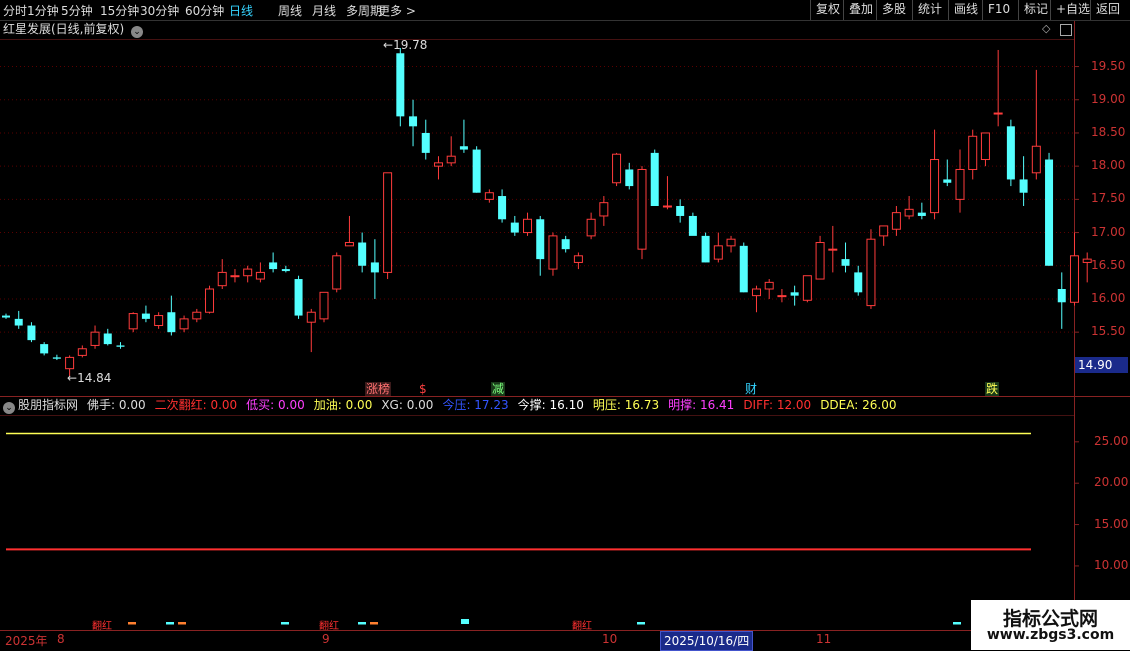  I want to click on watermark: 指标公式网 www.zbgs3.com, so click(1050, 625).